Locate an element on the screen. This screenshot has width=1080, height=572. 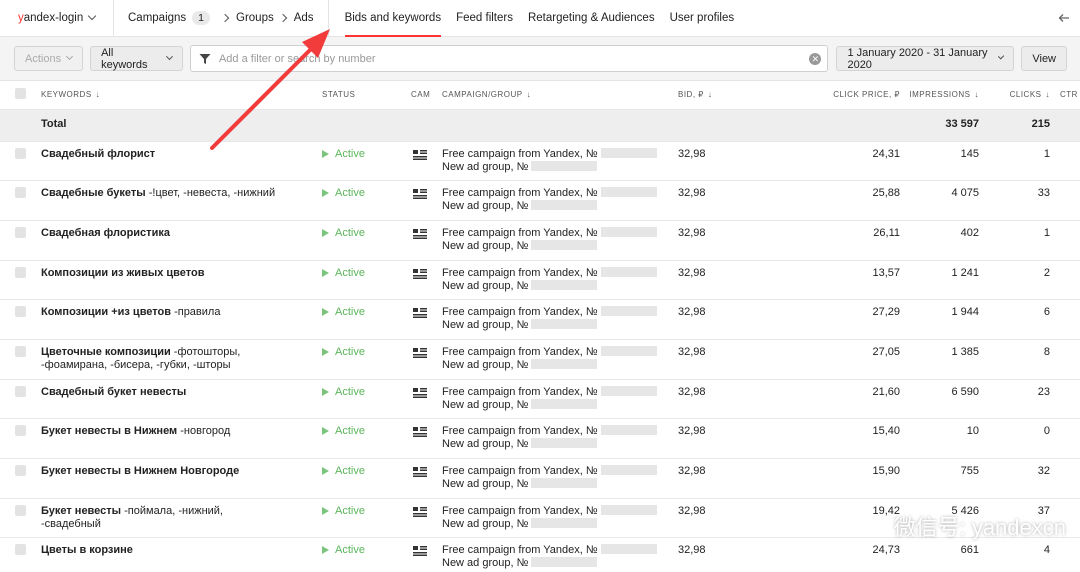
keywords-filter-dropdown: All keywords is located at coordinates (136, 58).